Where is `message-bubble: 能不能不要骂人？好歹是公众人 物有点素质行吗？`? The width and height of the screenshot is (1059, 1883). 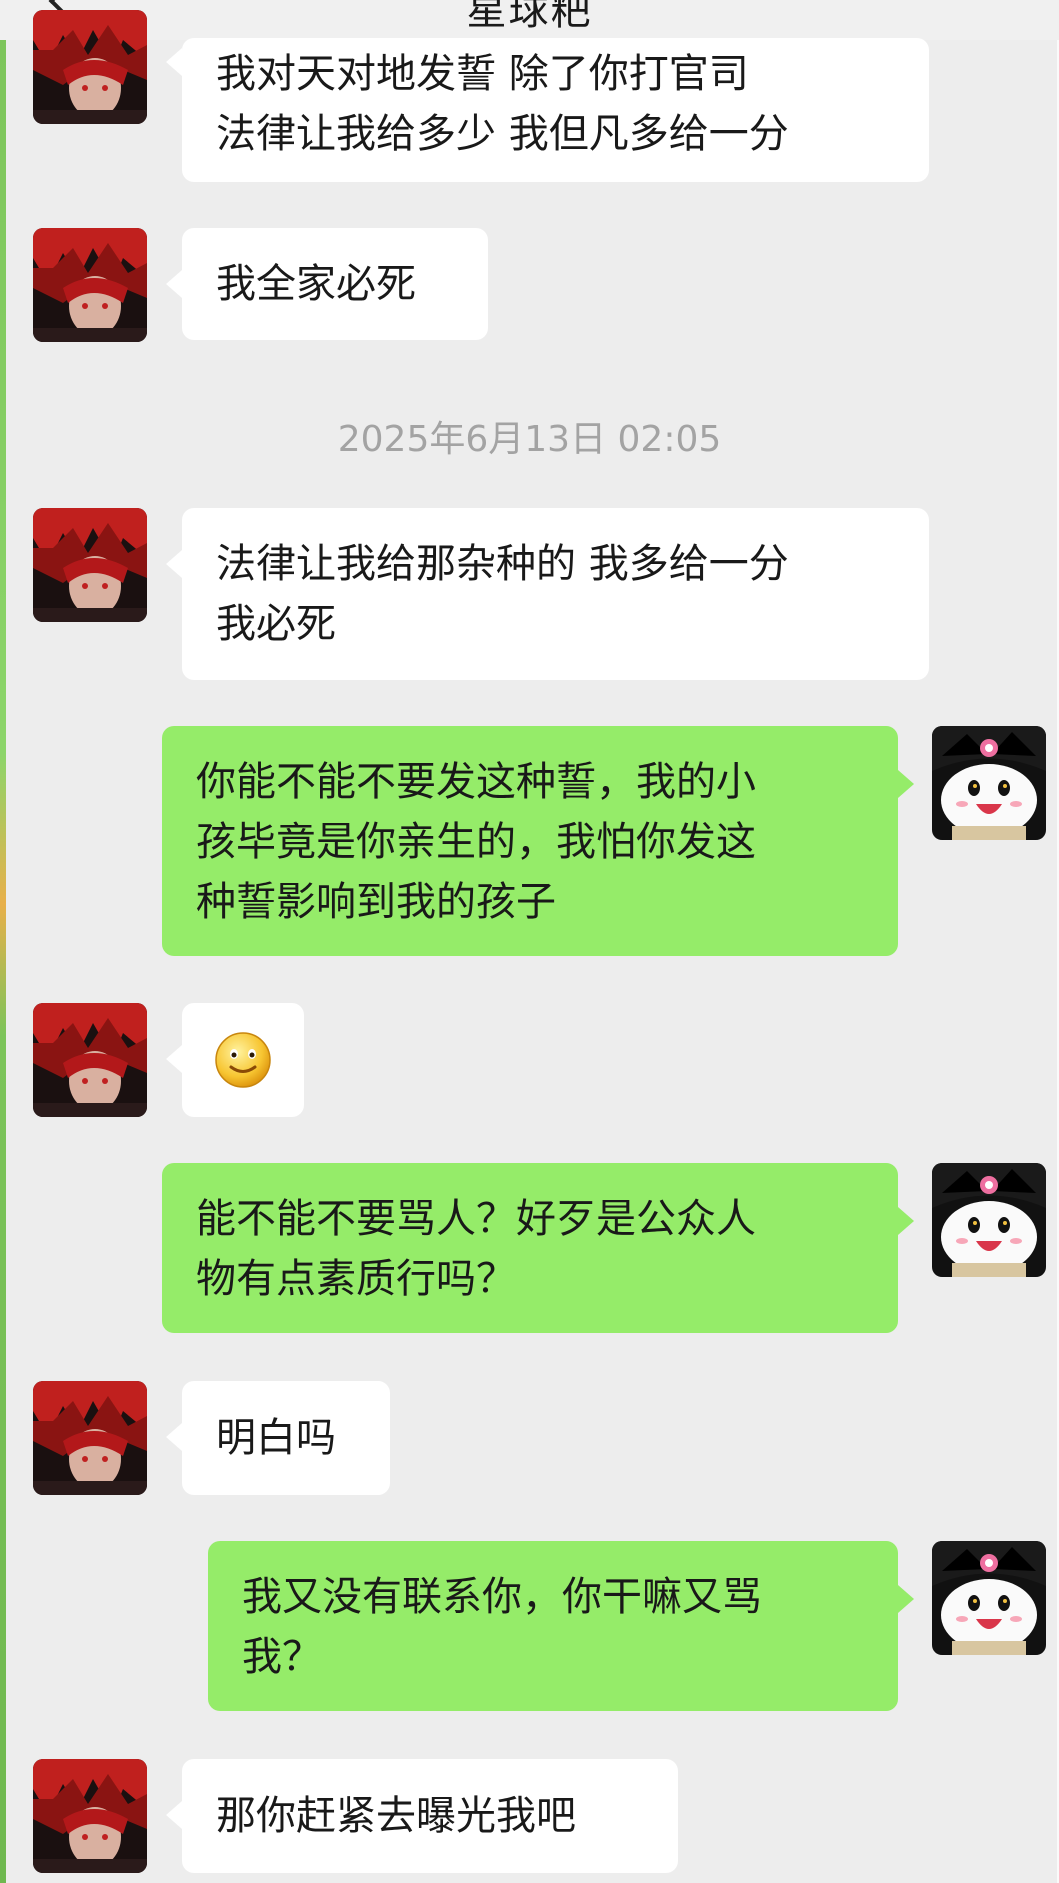 message-bubble: 能不能不要骂人？好歹是公众人 物有点素质行吗？ is located at coordinates (530, 1248).